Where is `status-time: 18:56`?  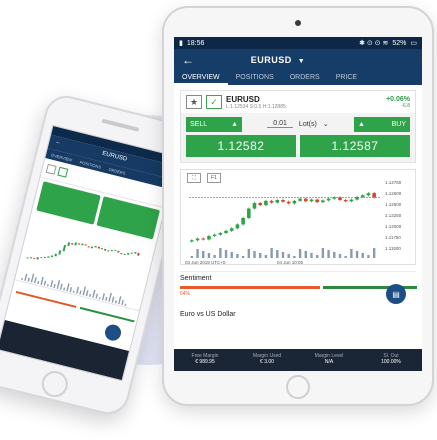 status-time: 18:56 is located at coordinates (195, 43).